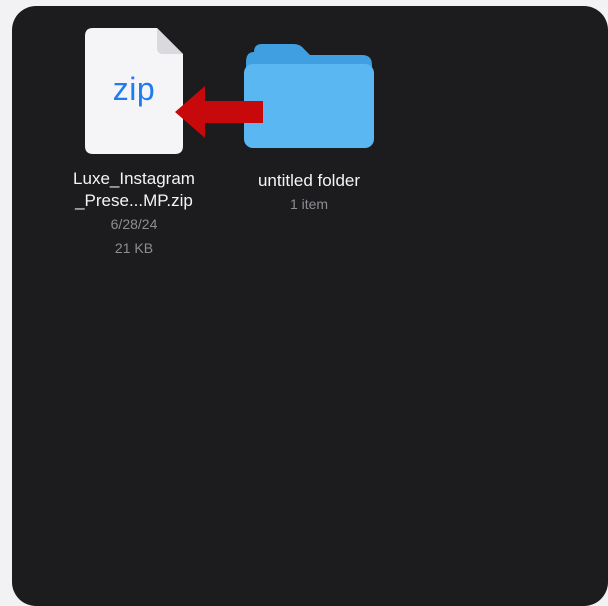  Describe the element at coordinates (134, 224) in the screenshot. I see `file-date: 6/28/24` at that location.